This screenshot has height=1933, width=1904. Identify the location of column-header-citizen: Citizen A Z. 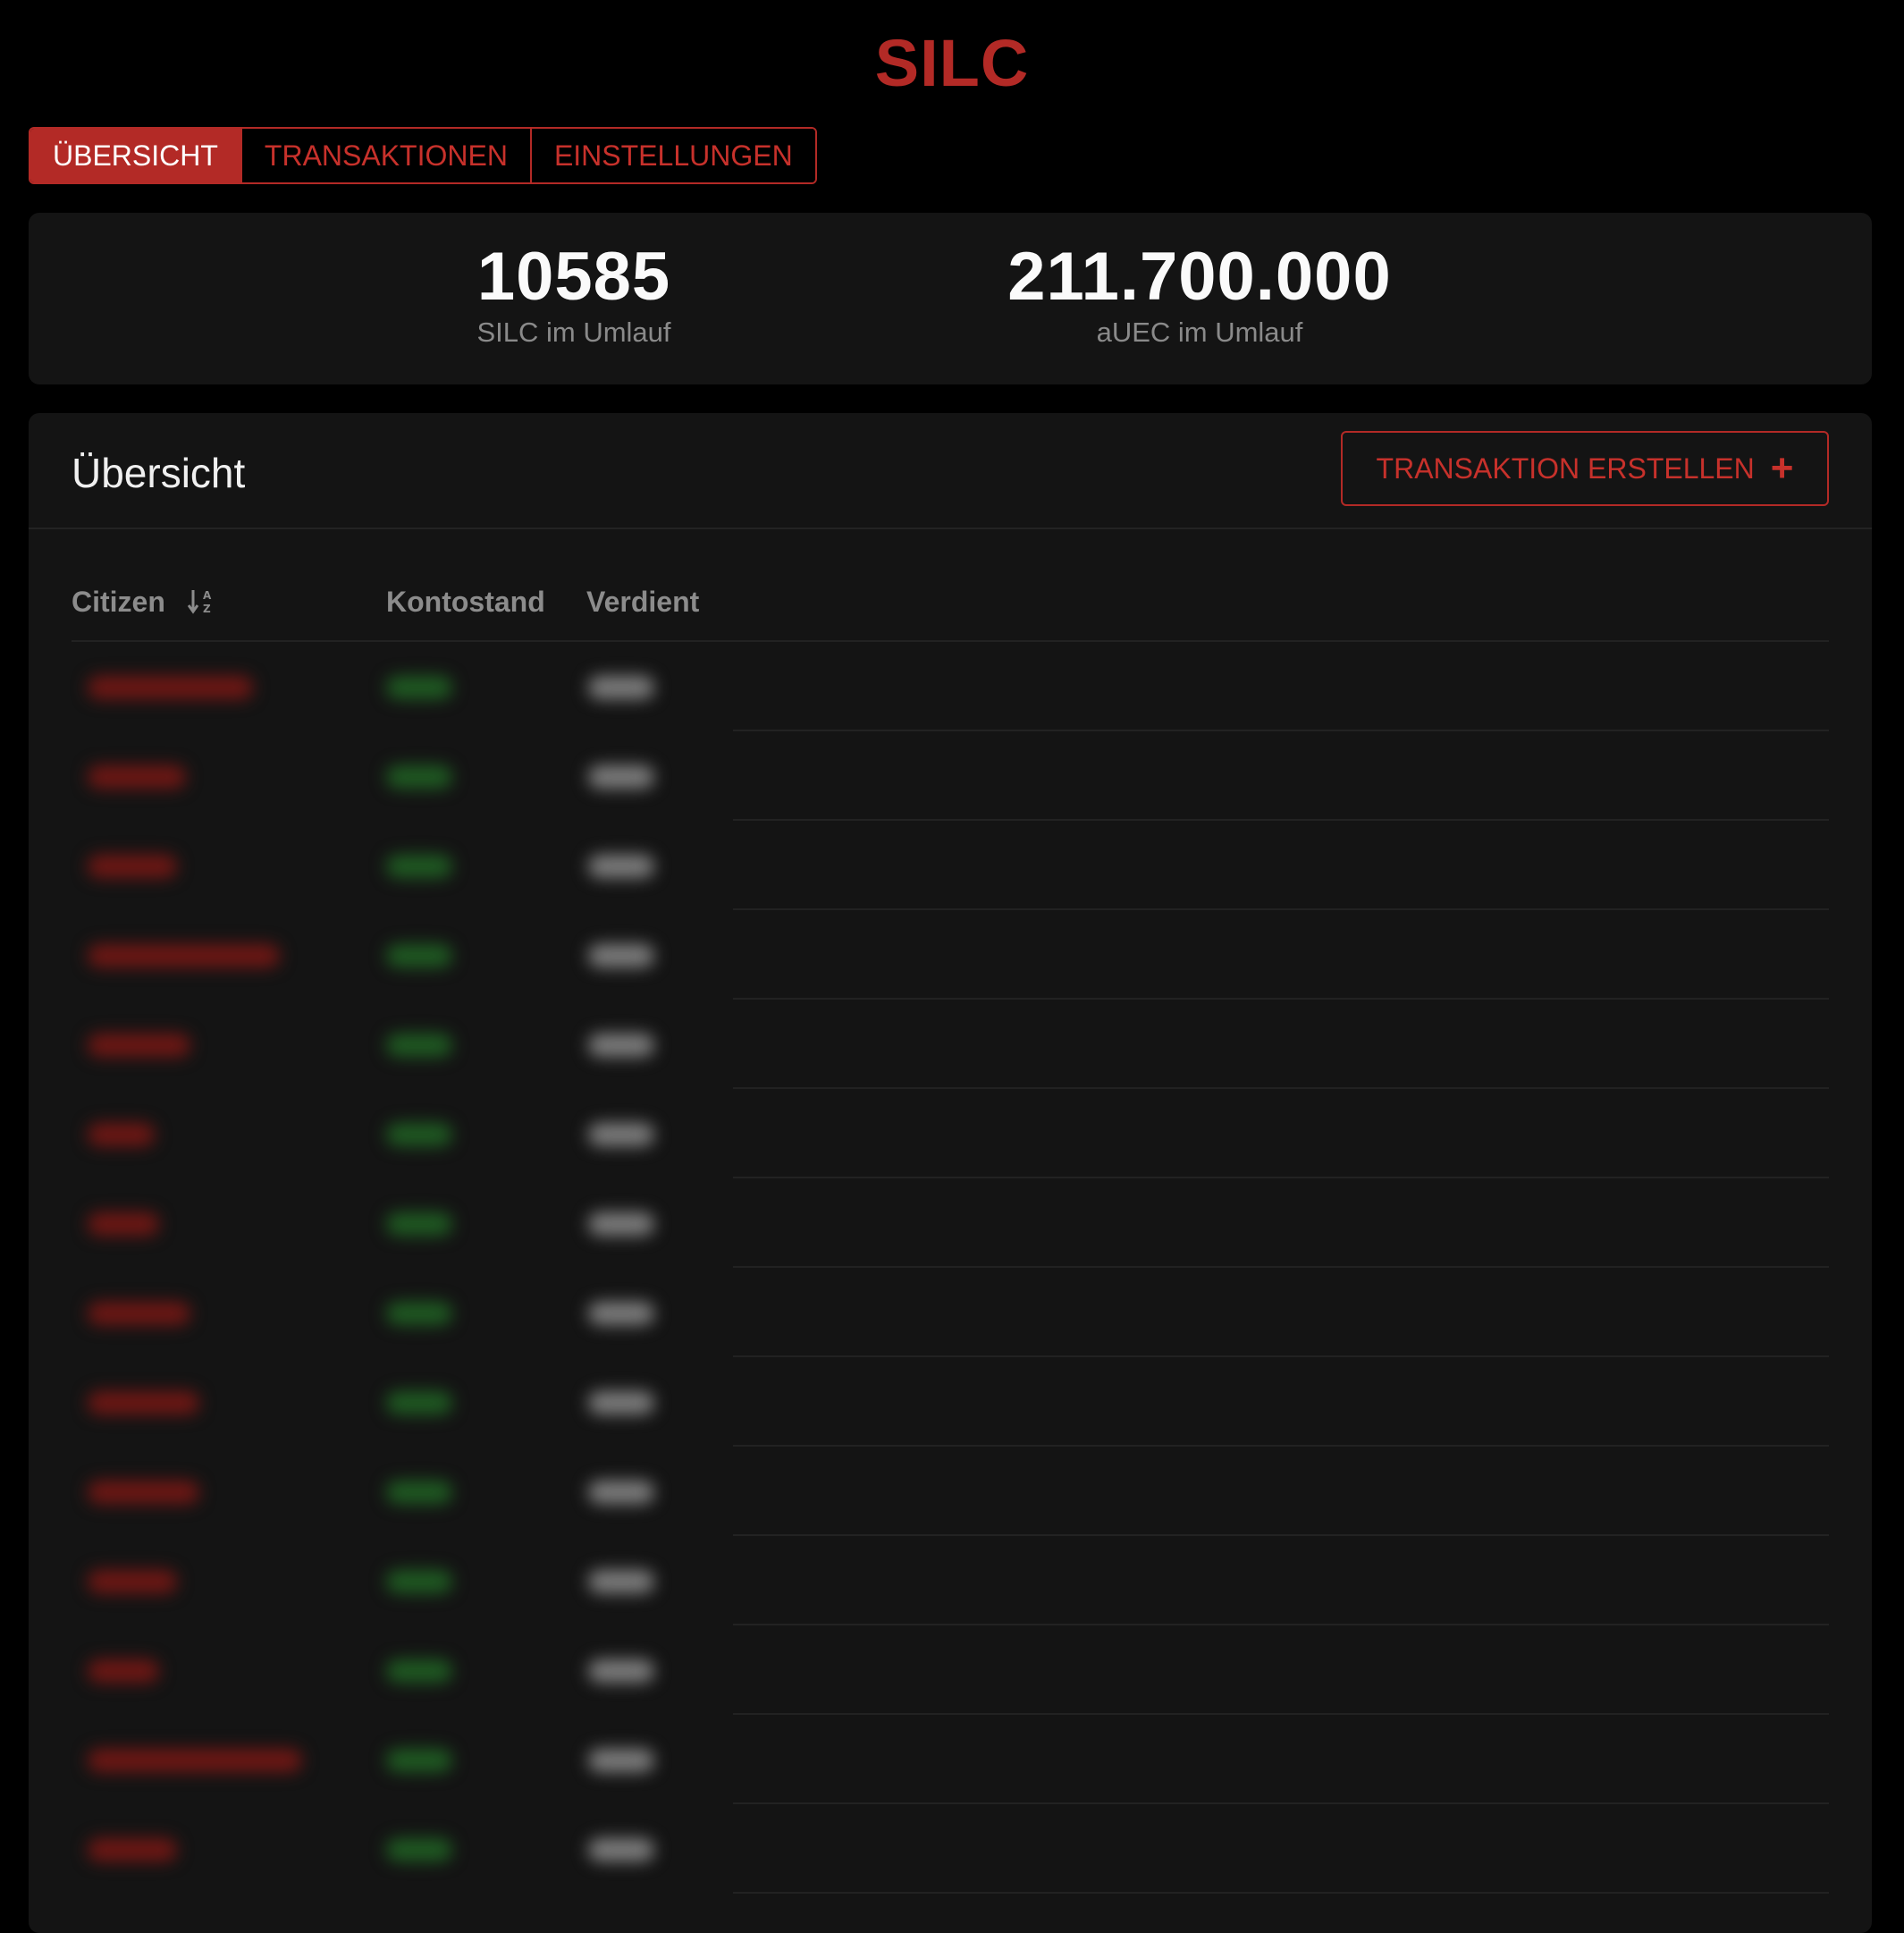
(144, 603).